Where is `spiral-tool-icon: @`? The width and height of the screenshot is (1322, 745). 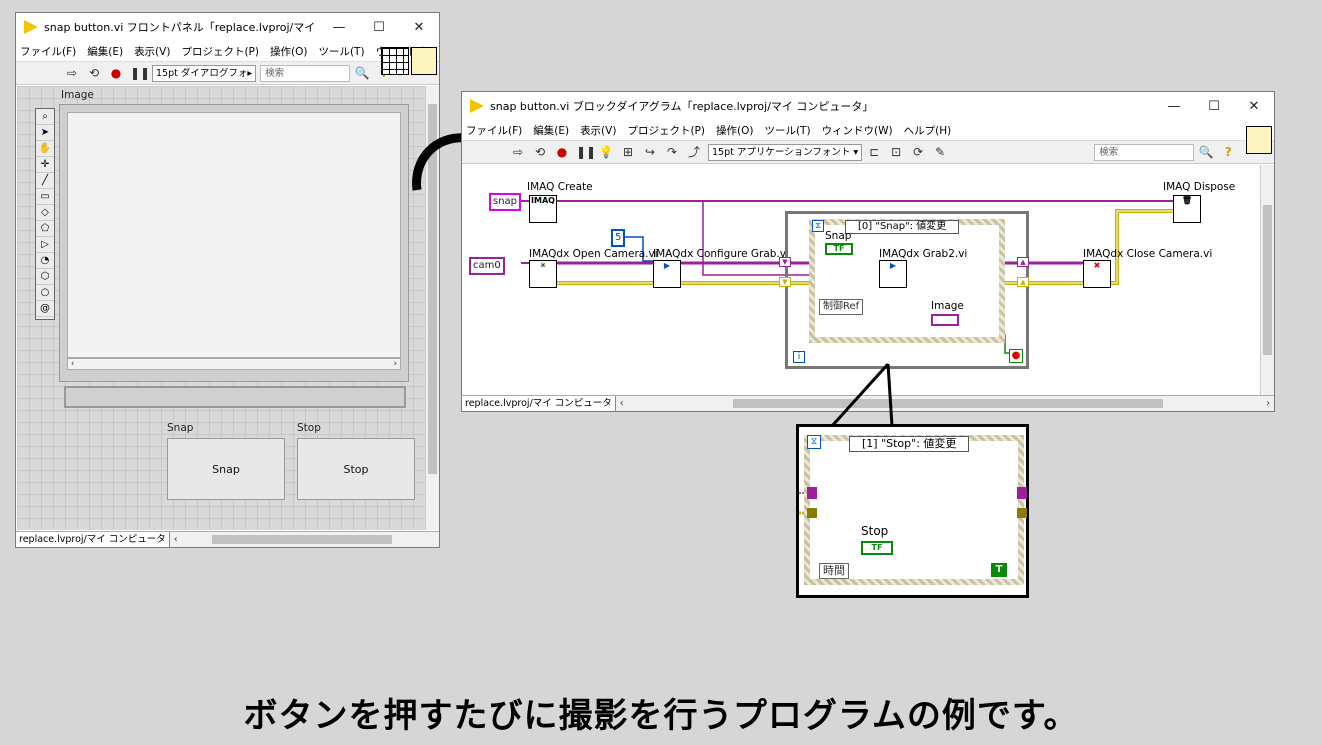
spiral-tool-icon: @ is located at coordinates (45, 309).